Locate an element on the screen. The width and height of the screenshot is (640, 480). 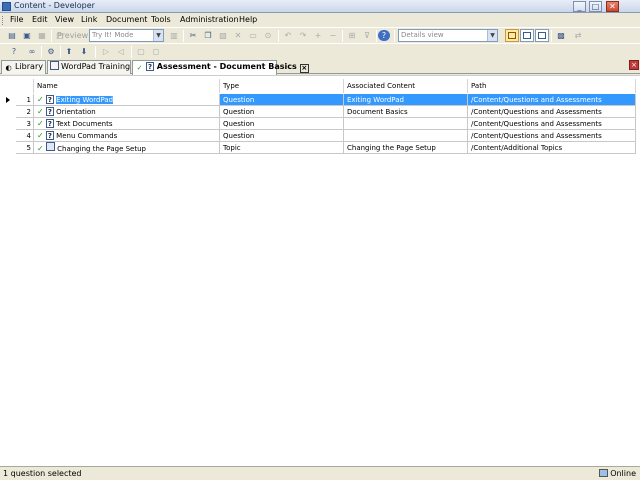
preview-button: Preview is located at coordinates (72, 35).